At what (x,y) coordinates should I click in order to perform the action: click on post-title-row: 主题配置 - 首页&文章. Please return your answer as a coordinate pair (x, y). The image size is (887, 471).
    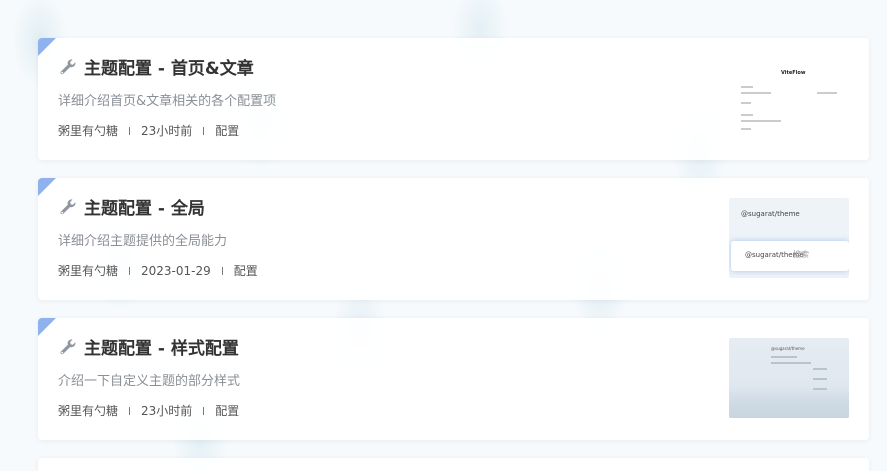
    Looking at the image, I should click on (156, 66).